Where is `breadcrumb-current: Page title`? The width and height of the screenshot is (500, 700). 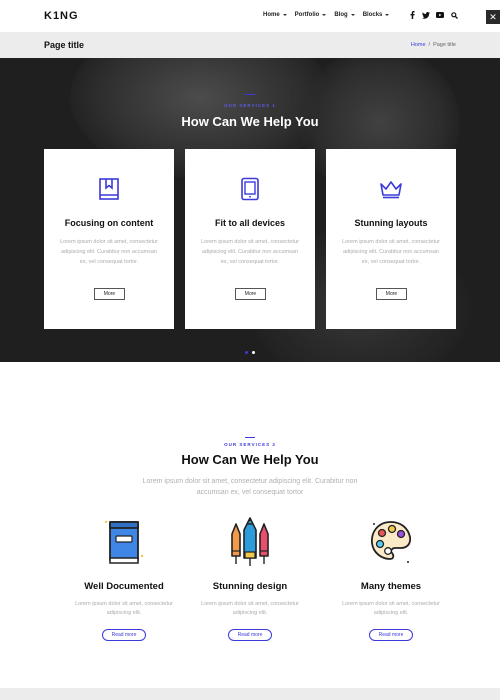 breadcrumb-current: Page title is located at coordinates (444, 45).